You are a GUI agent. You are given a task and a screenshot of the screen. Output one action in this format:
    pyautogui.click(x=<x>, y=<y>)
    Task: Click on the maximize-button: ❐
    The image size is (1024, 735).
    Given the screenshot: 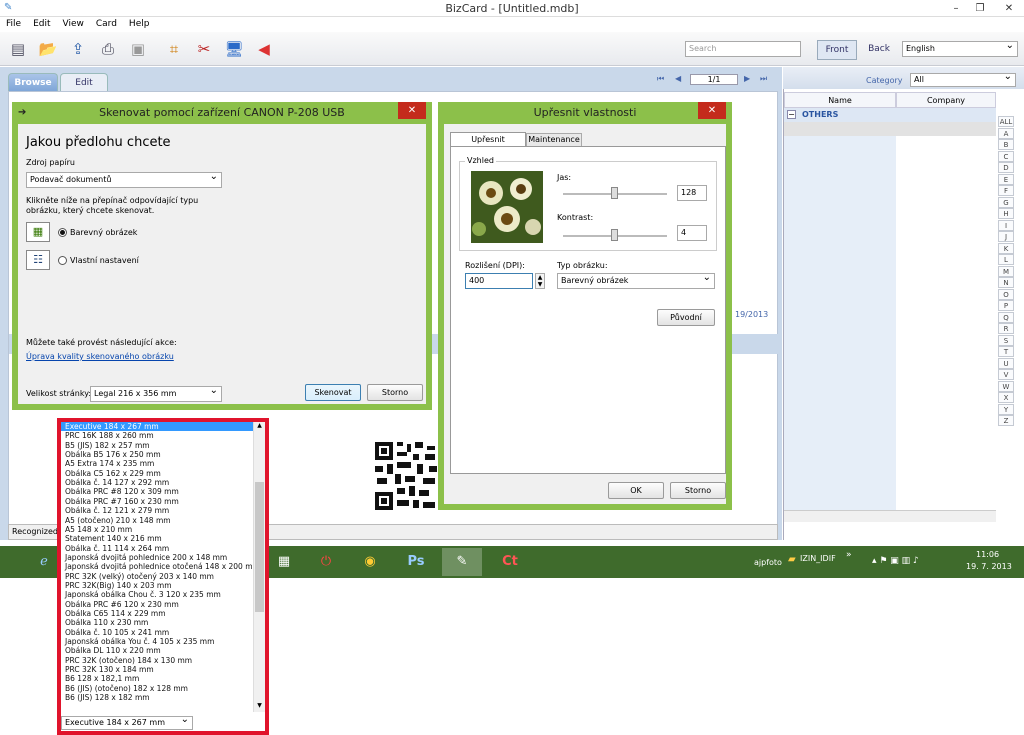 What is the action you would take?
    pyautogui.click(x=980, y=8)
    